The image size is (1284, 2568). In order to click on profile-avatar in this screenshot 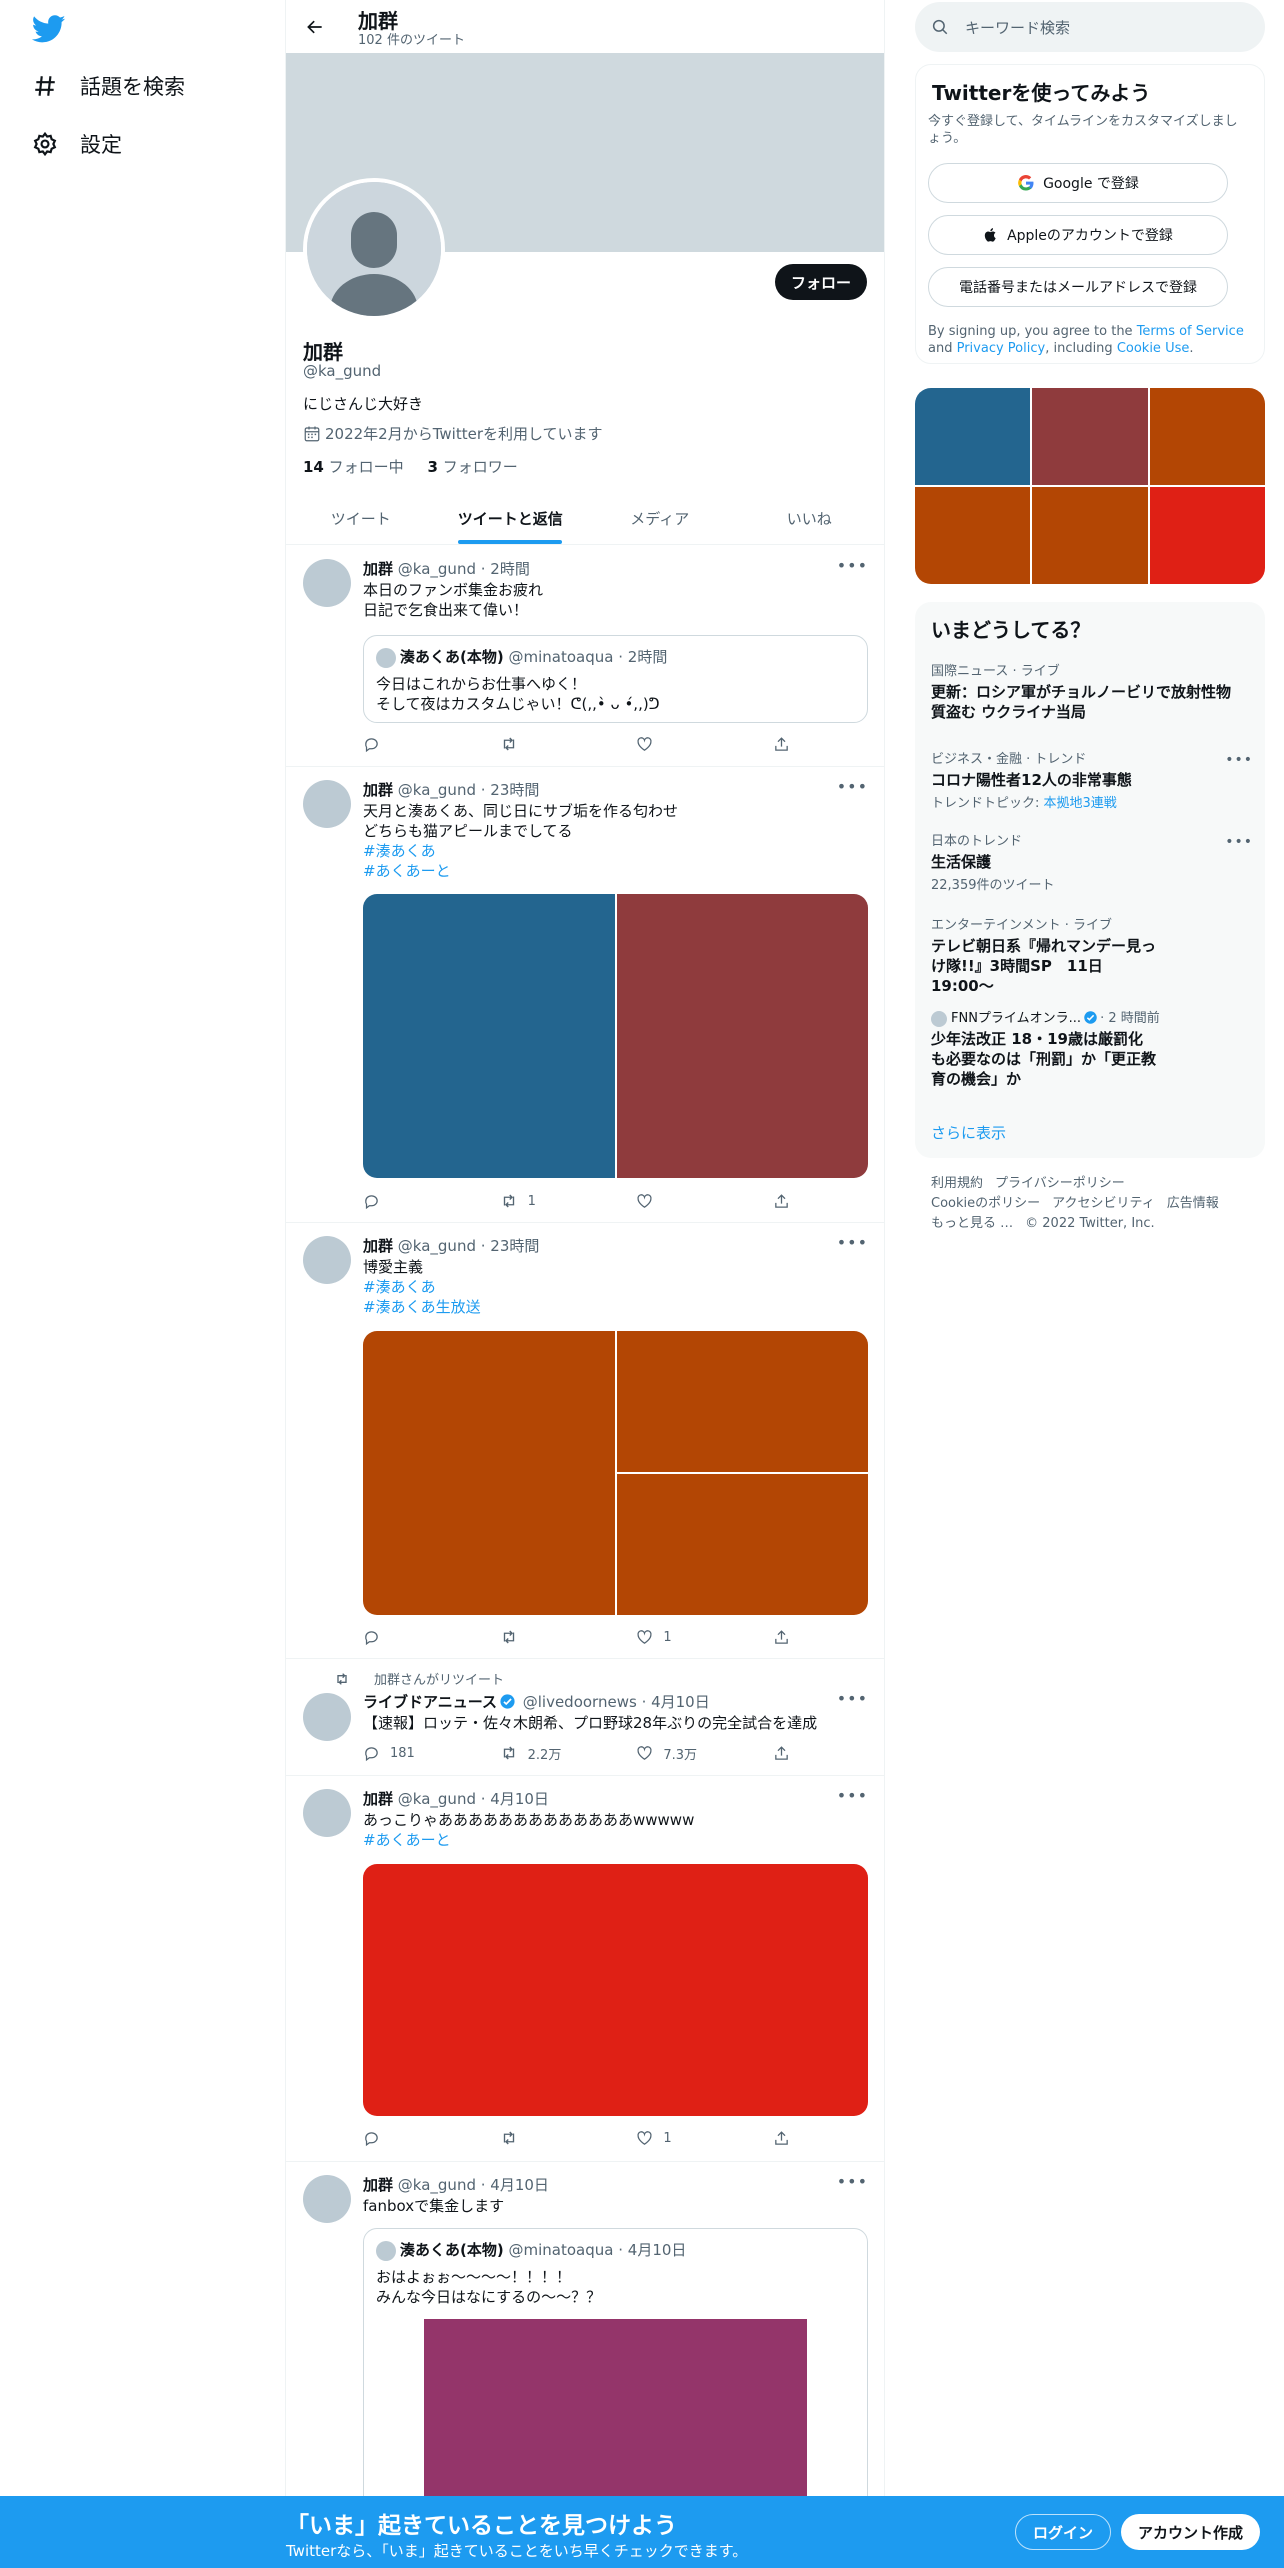, I will do `click(374, 249)`.